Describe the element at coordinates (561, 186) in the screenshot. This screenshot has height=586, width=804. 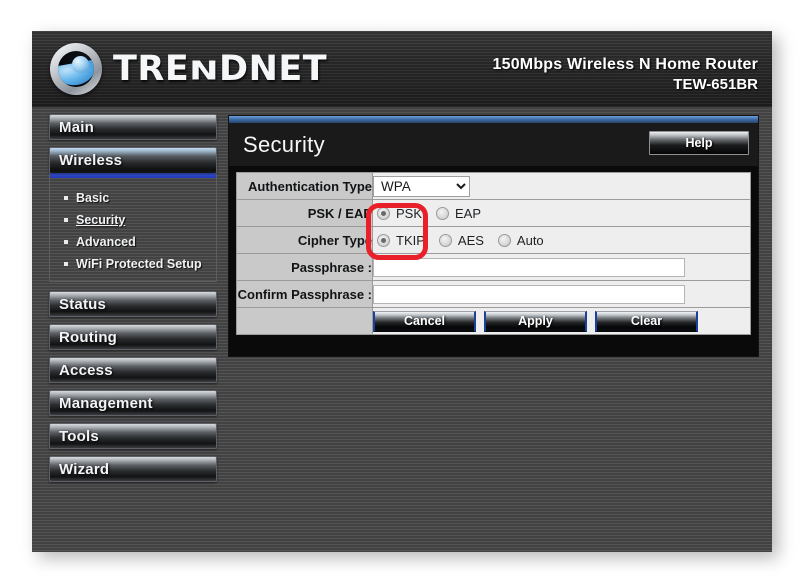
I see `auth-type-cell: WPA` at that location.